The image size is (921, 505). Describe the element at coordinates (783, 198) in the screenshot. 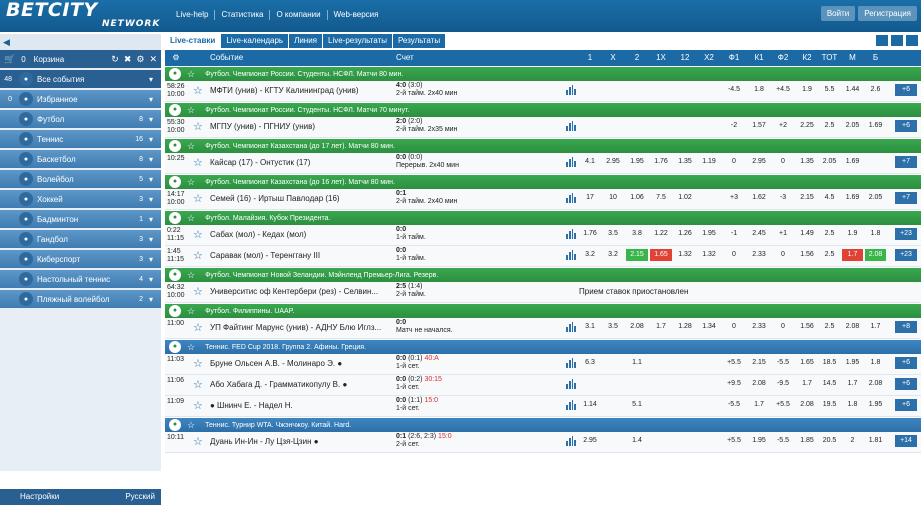

I see `odds-cell: -3` at that location.